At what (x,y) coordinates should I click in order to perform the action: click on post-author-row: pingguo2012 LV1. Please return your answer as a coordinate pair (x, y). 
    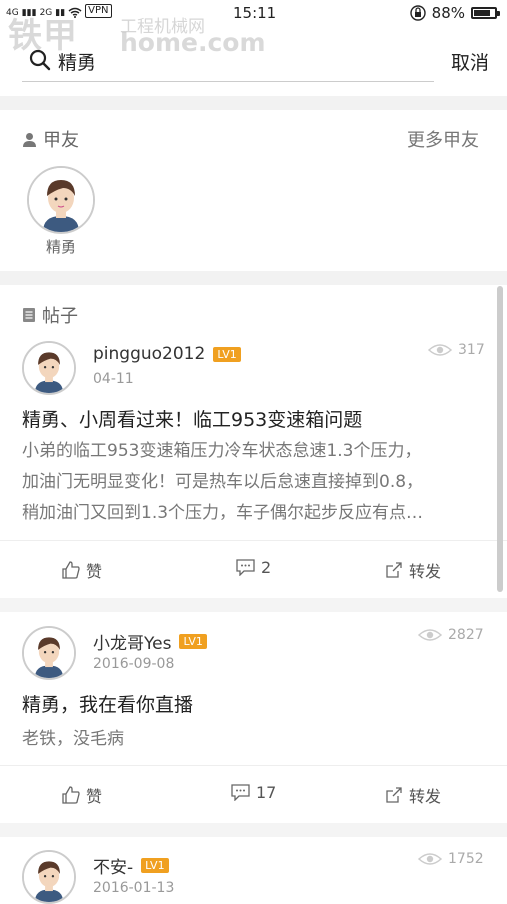
    Looking at the image, I should click on (167, 354).